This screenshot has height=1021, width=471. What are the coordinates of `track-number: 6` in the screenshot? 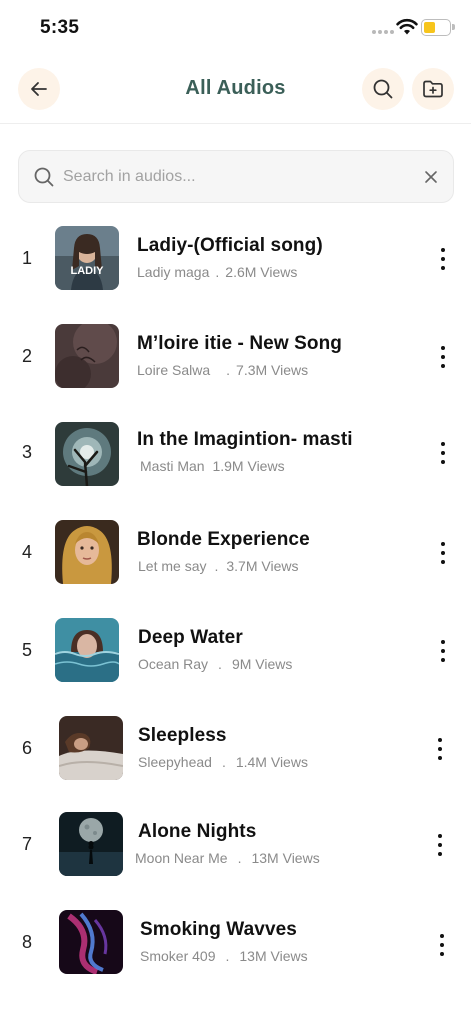 It's located at (27, 748).